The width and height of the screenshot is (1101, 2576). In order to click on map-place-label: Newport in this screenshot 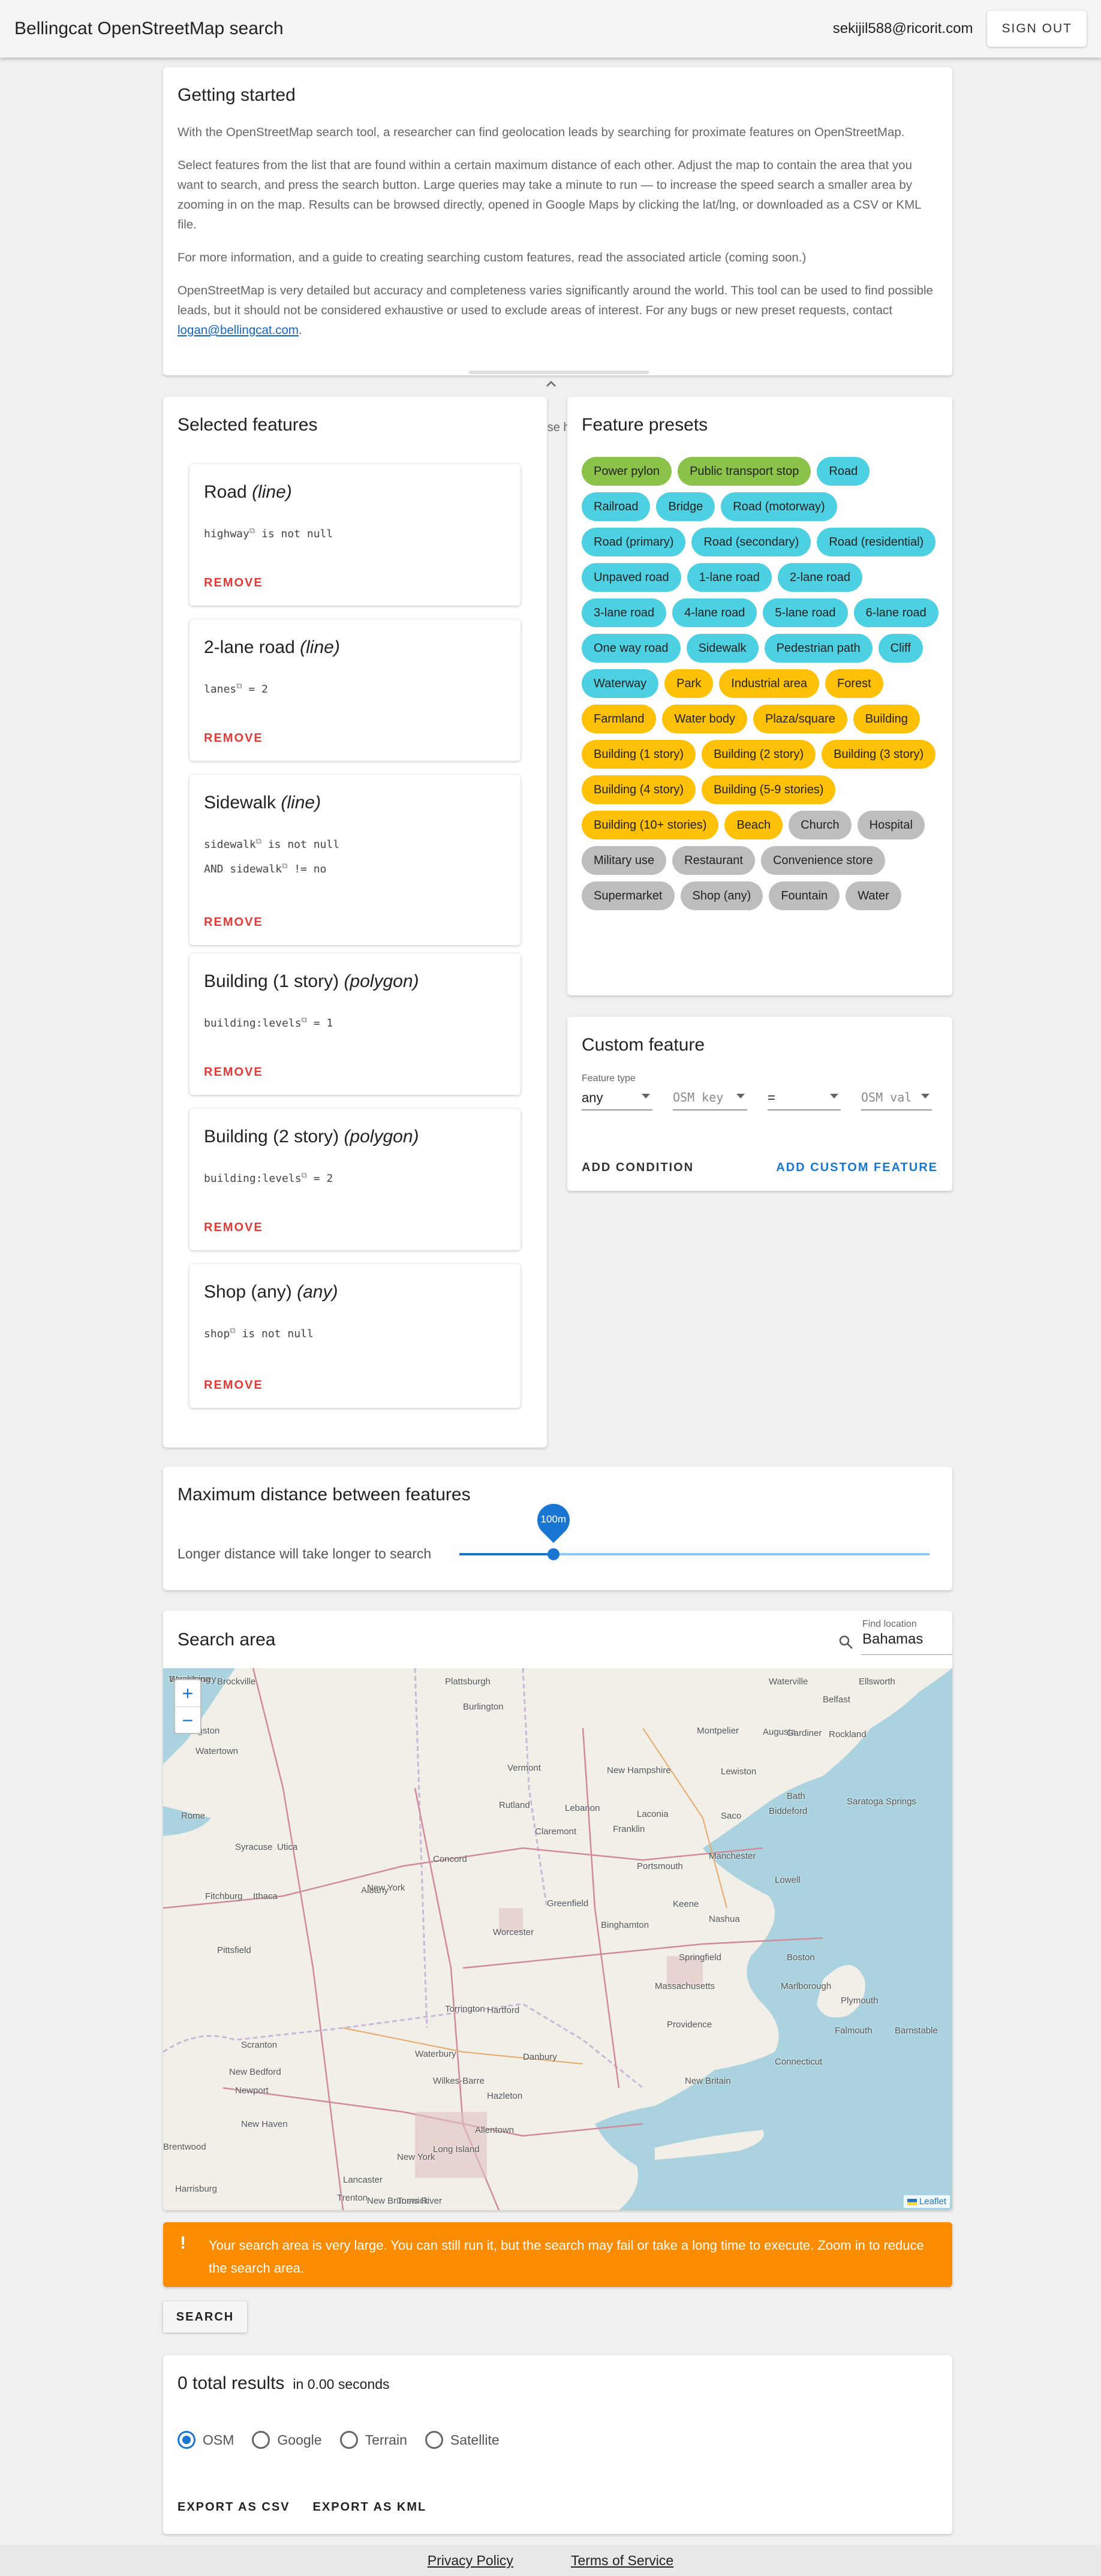, I will do `click(252, 2091)`.